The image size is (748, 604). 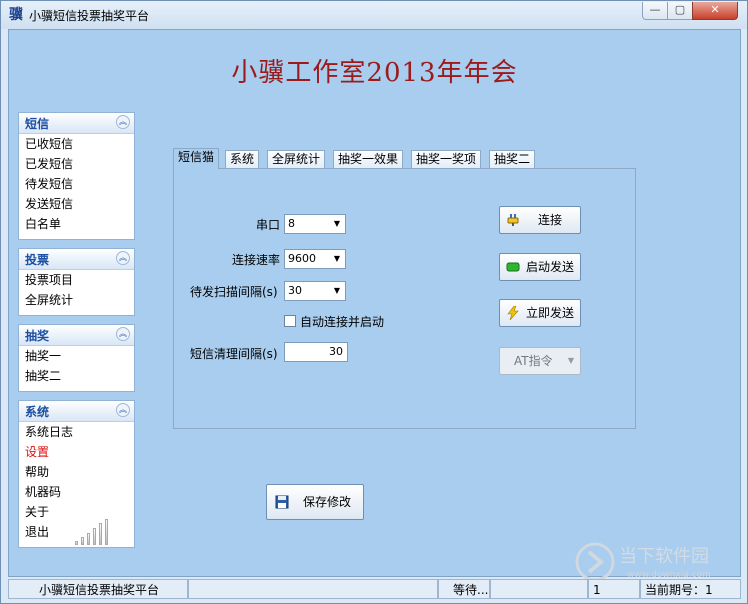 I want to click on status-period-value: 1, so click(x=709, y=590).